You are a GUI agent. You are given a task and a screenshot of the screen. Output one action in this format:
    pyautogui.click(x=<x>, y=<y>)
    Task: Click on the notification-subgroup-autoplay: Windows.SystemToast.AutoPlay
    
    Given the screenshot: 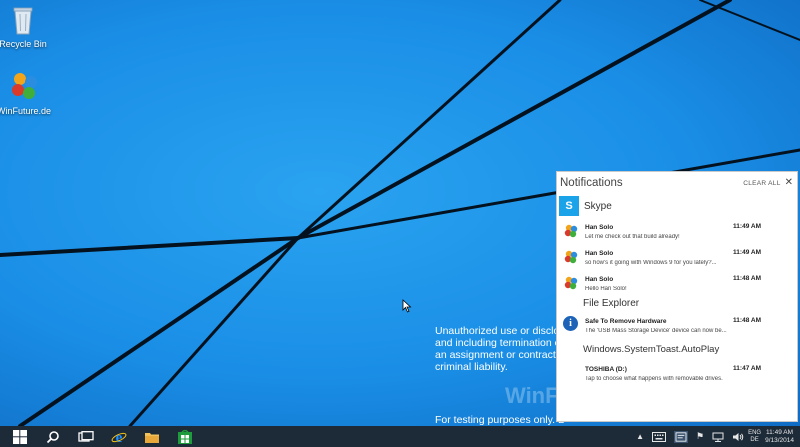 What is the action you would take?
    pyautogui.click(x=677, y=350)
    